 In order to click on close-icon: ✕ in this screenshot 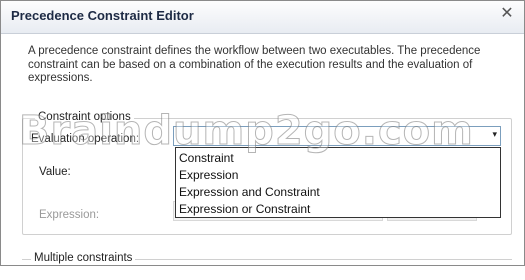, I will do `click(507, 14)`.